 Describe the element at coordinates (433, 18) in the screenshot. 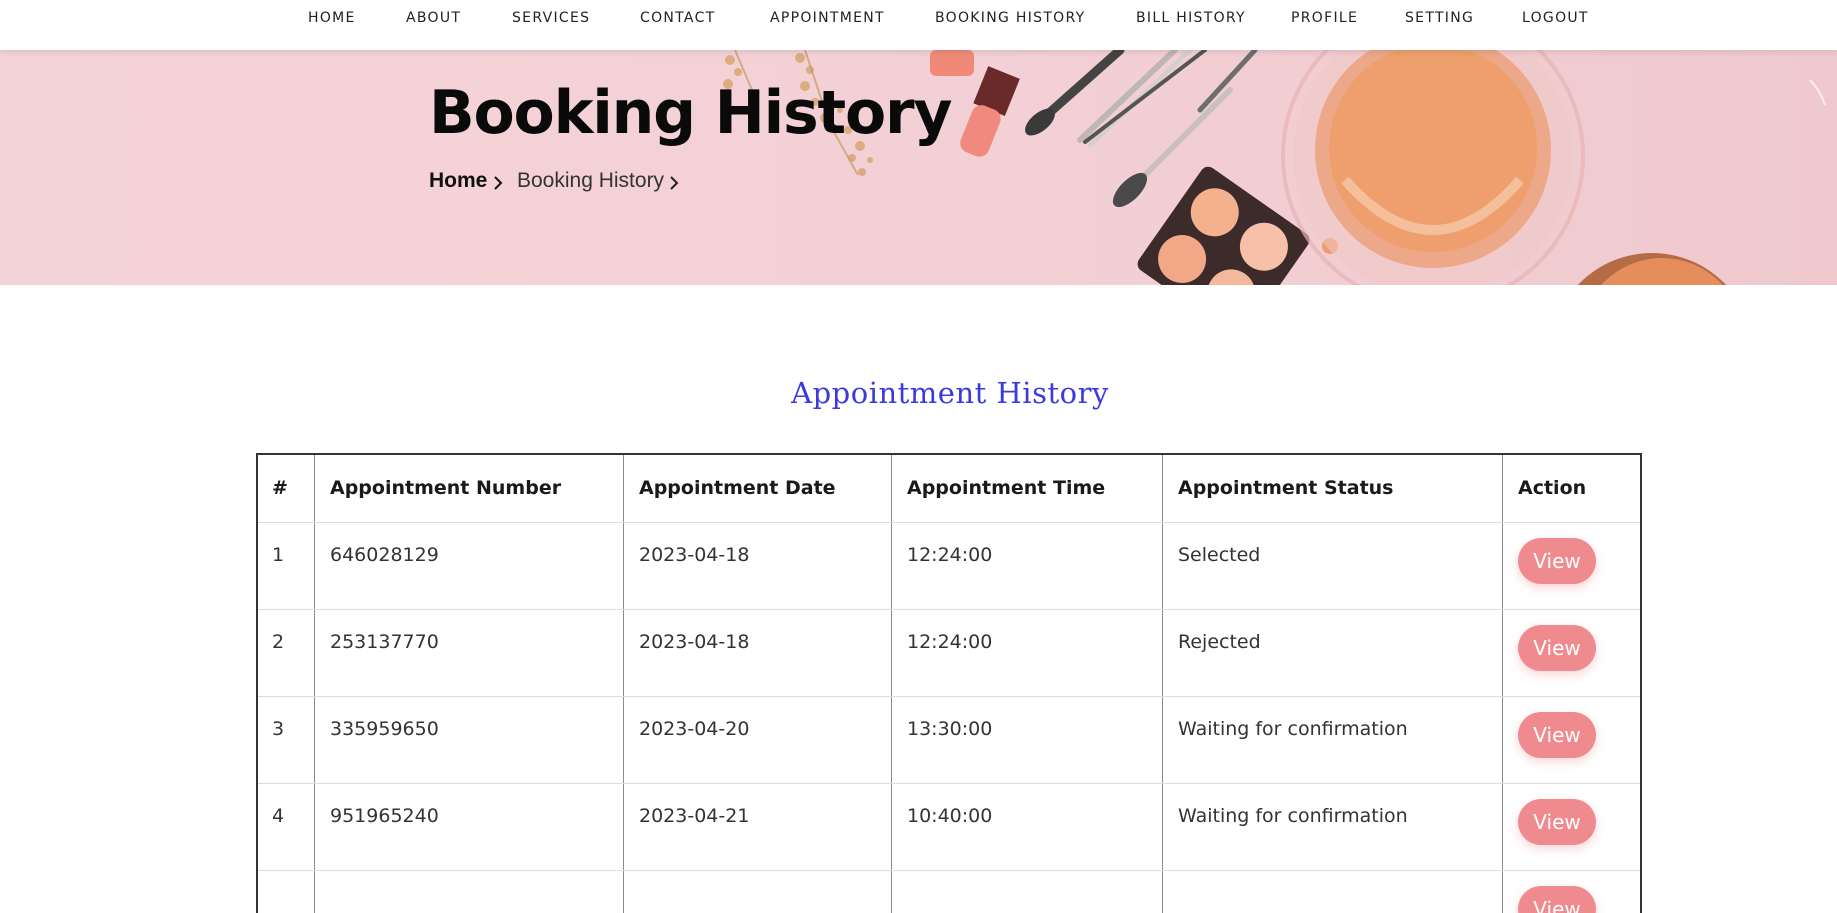

I see `nav-item-about: ABOUT` at that location.